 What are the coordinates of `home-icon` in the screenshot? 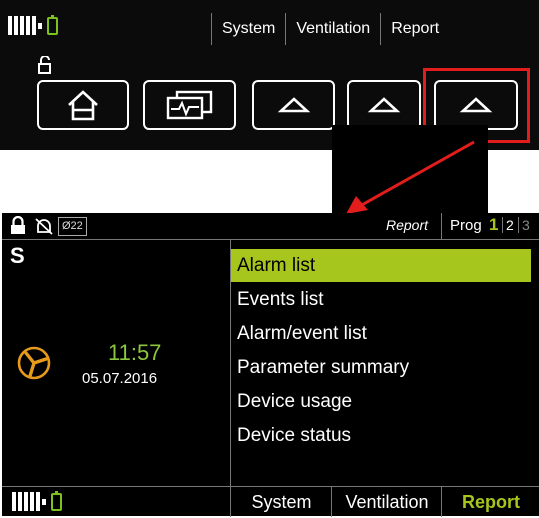 It's located at (83, 105).